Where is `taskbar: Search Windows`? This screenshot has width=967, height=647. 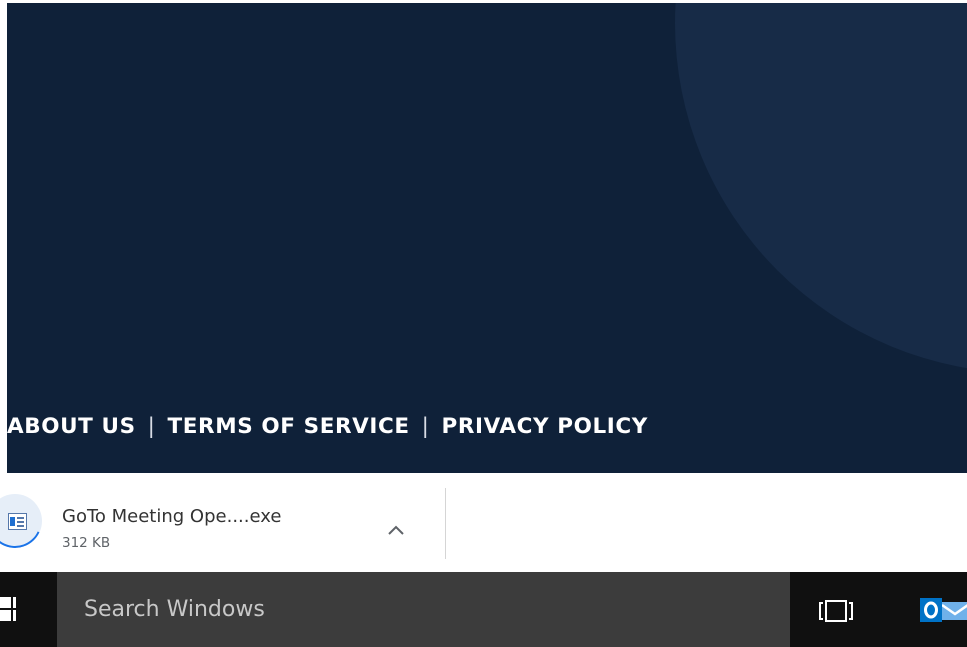 taskbar: Search Windows is located at coordinates (483, 609).